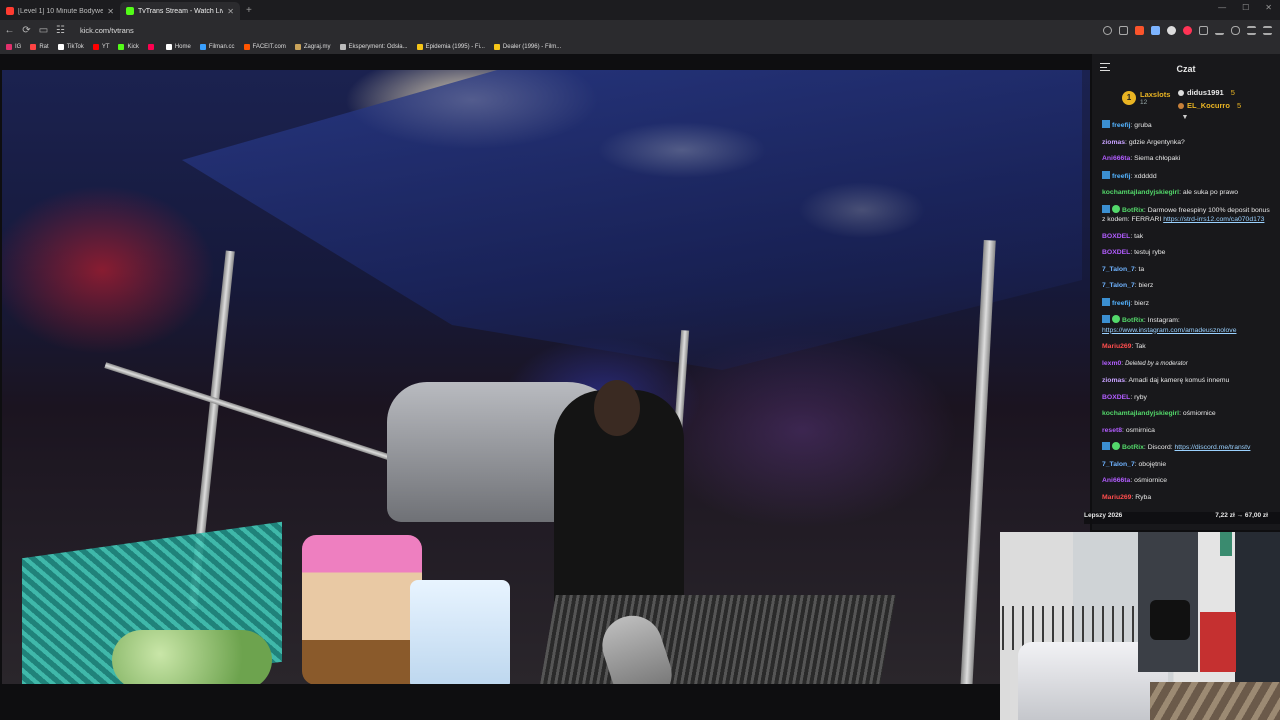 The width and height of the screenshot is (1280, 720). I want to click on bookmark-item: FACEIT.com, so click(264, 47).